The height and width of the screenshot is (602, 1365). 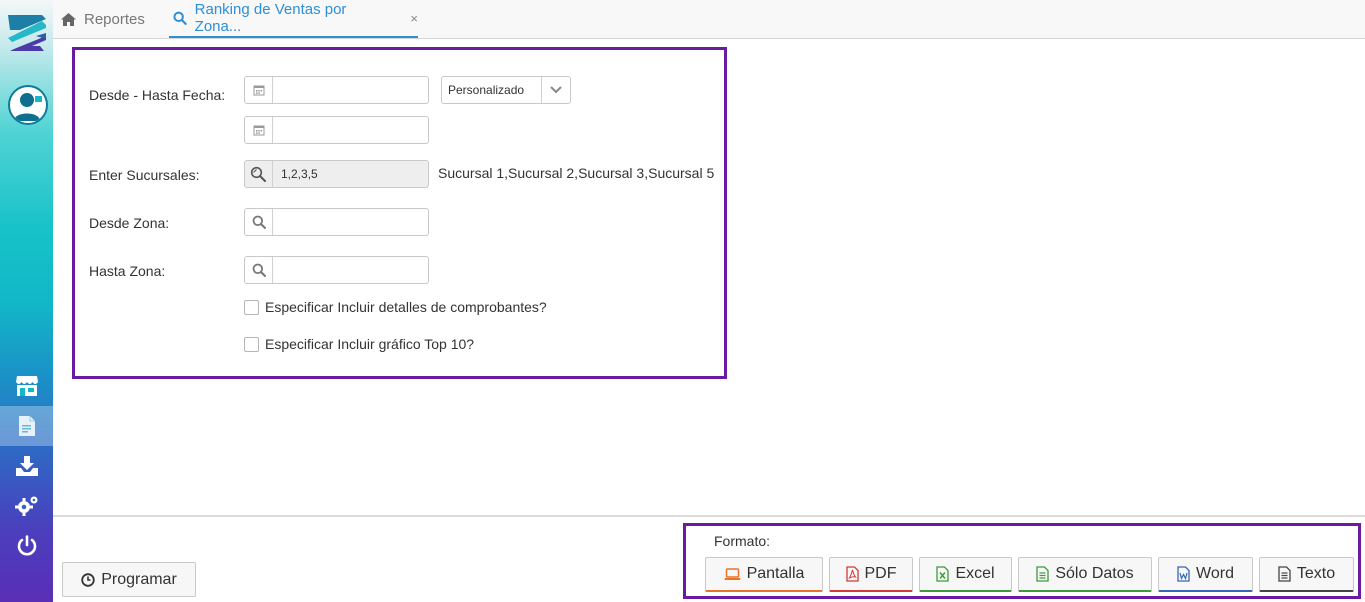 I want to click on multi-search-icon, so click(x=259, y=174).